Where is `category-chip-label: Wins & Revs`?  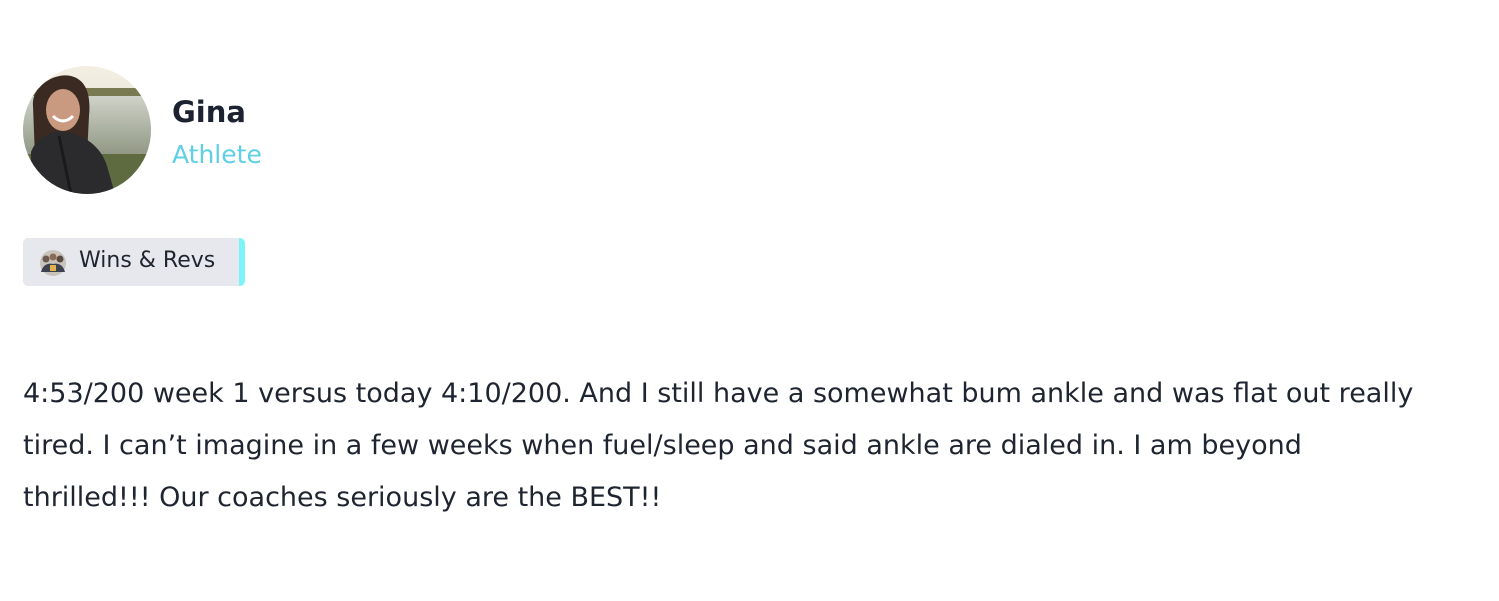 category-chip-label: Wins & Revs is located at coordinates (147, 260).